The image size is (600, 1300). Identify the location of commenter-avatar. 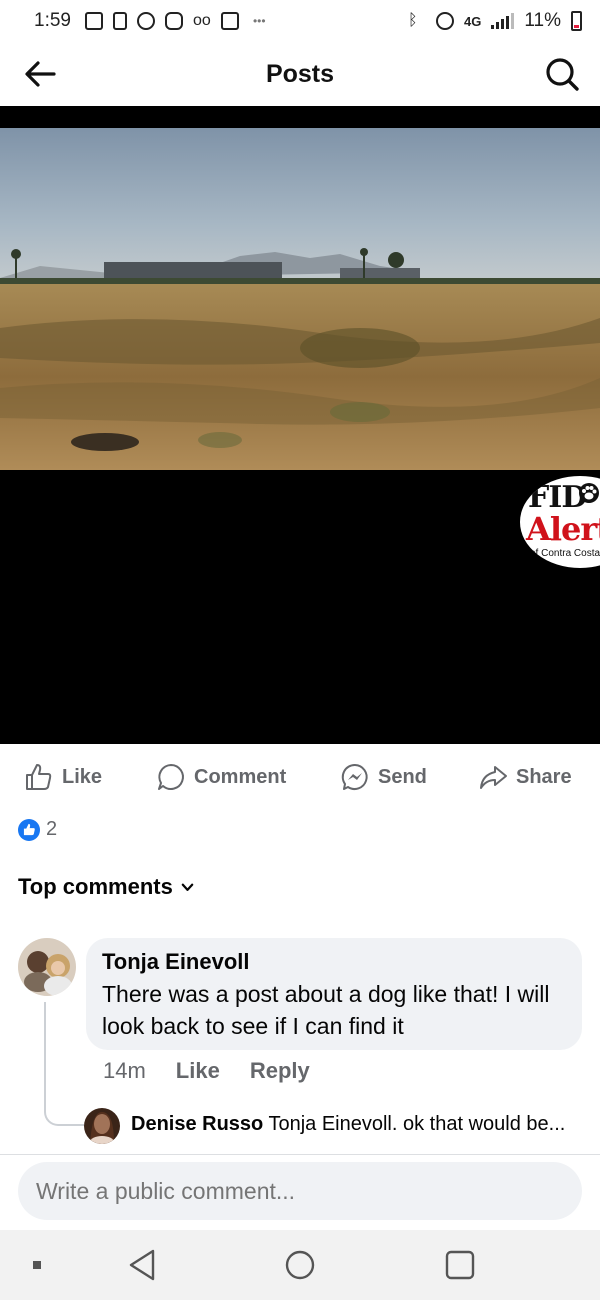
(47, 967).